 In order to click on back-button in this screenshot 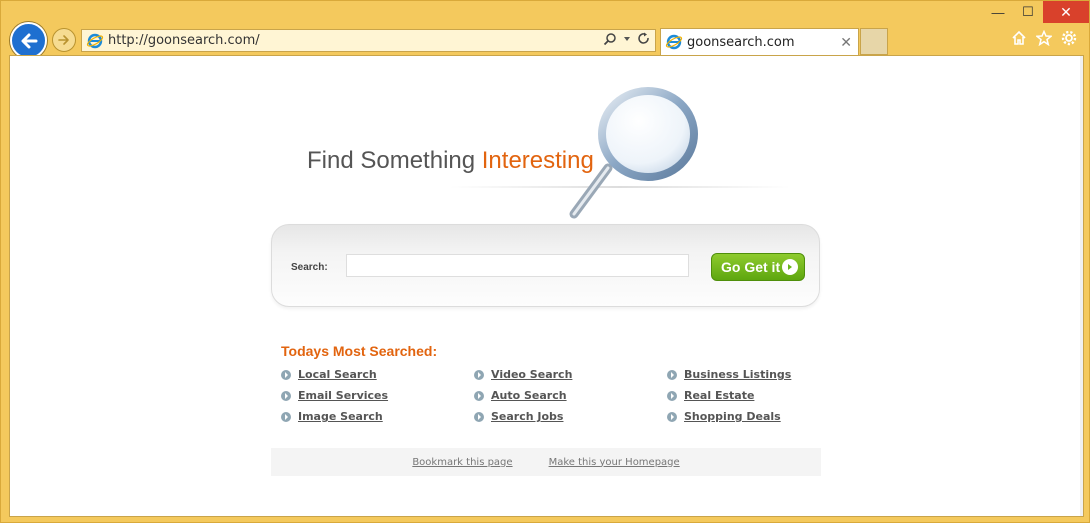, I will do `click(28, 40)`.